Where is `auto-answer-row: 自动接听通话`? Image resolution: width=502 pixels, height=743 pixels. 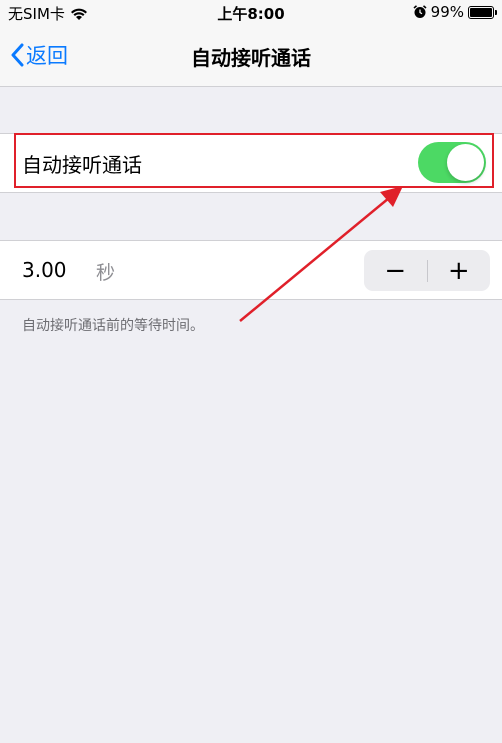 auto-answer-row: 自动接听通话 is located at coordinates (251, 163).